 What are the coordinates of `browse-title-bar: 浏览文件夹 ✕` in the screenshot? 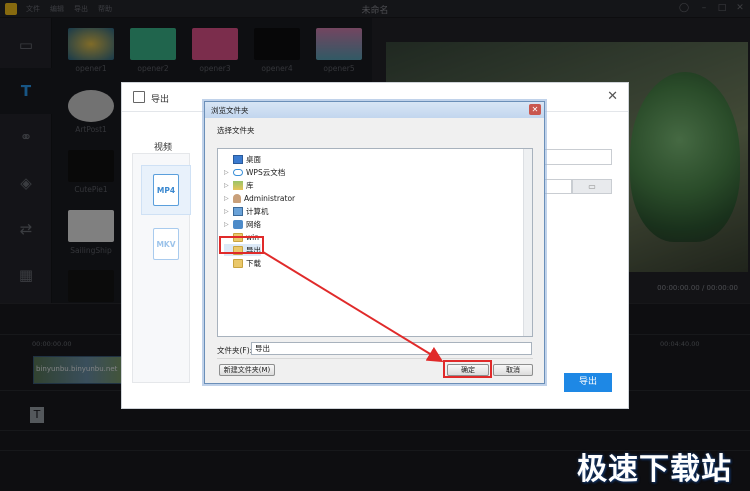 It's located at (374, 110).